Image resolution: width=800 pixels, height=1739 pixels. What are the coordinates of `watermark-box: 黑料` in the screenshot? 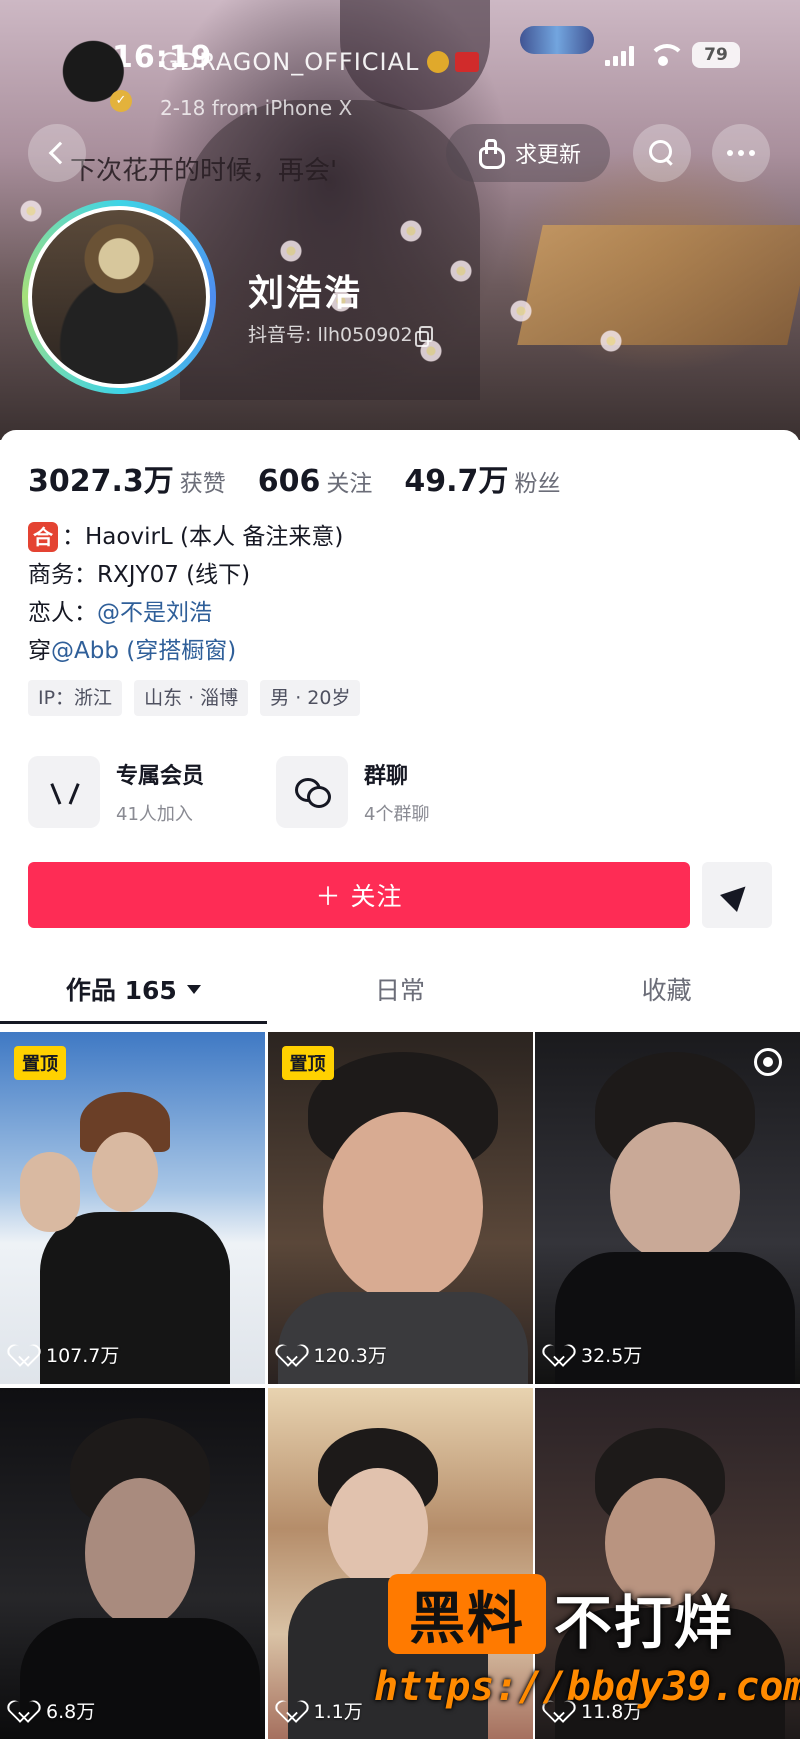 It's located at (467, 1614).